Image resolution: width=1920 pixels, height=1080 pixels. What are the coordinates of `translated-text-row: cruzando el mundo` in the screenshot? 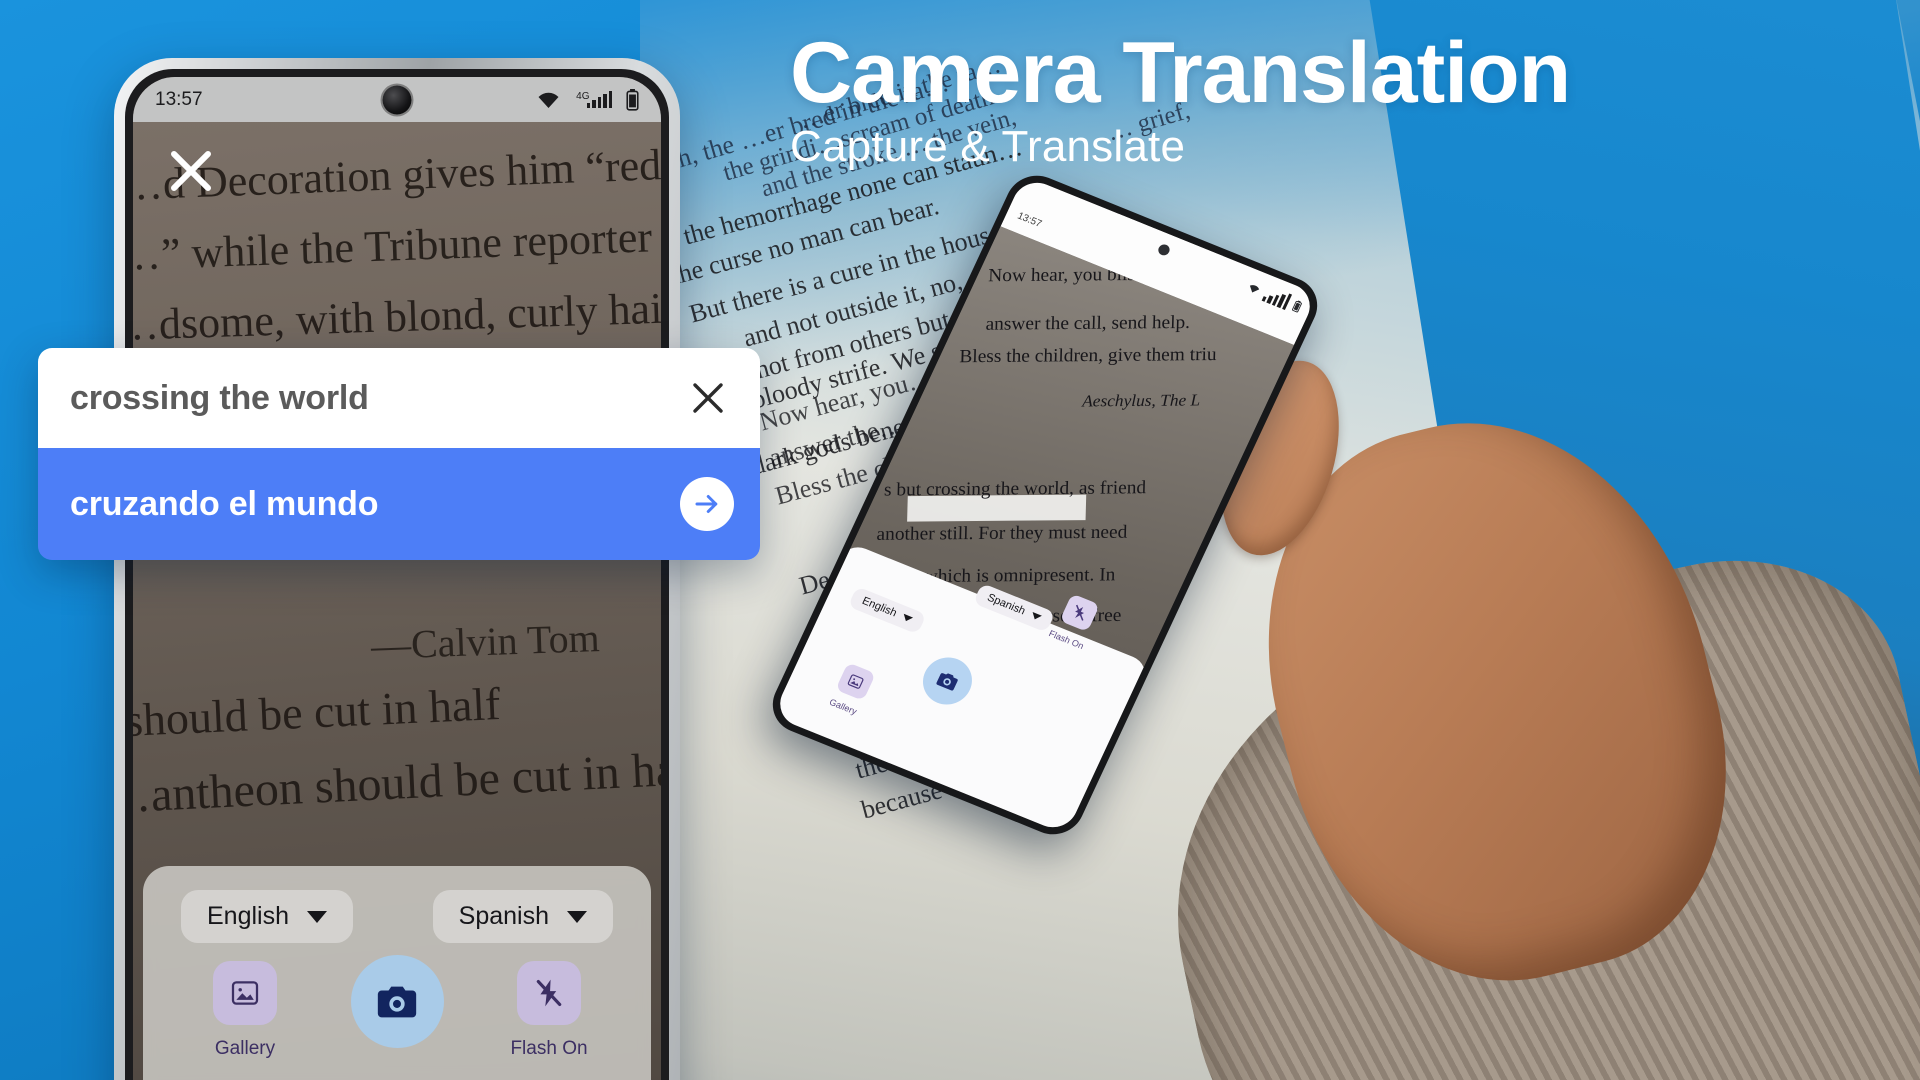 It's located at (399, 504).